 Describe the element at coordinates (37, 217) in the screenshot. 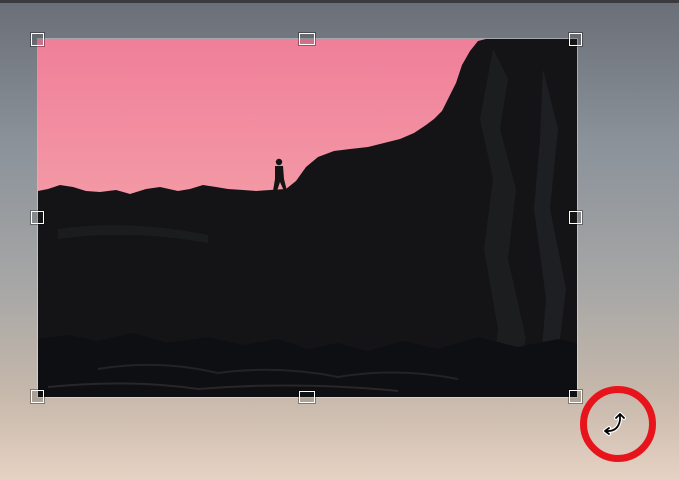

I see `resize-handle-middle-left` at that location.